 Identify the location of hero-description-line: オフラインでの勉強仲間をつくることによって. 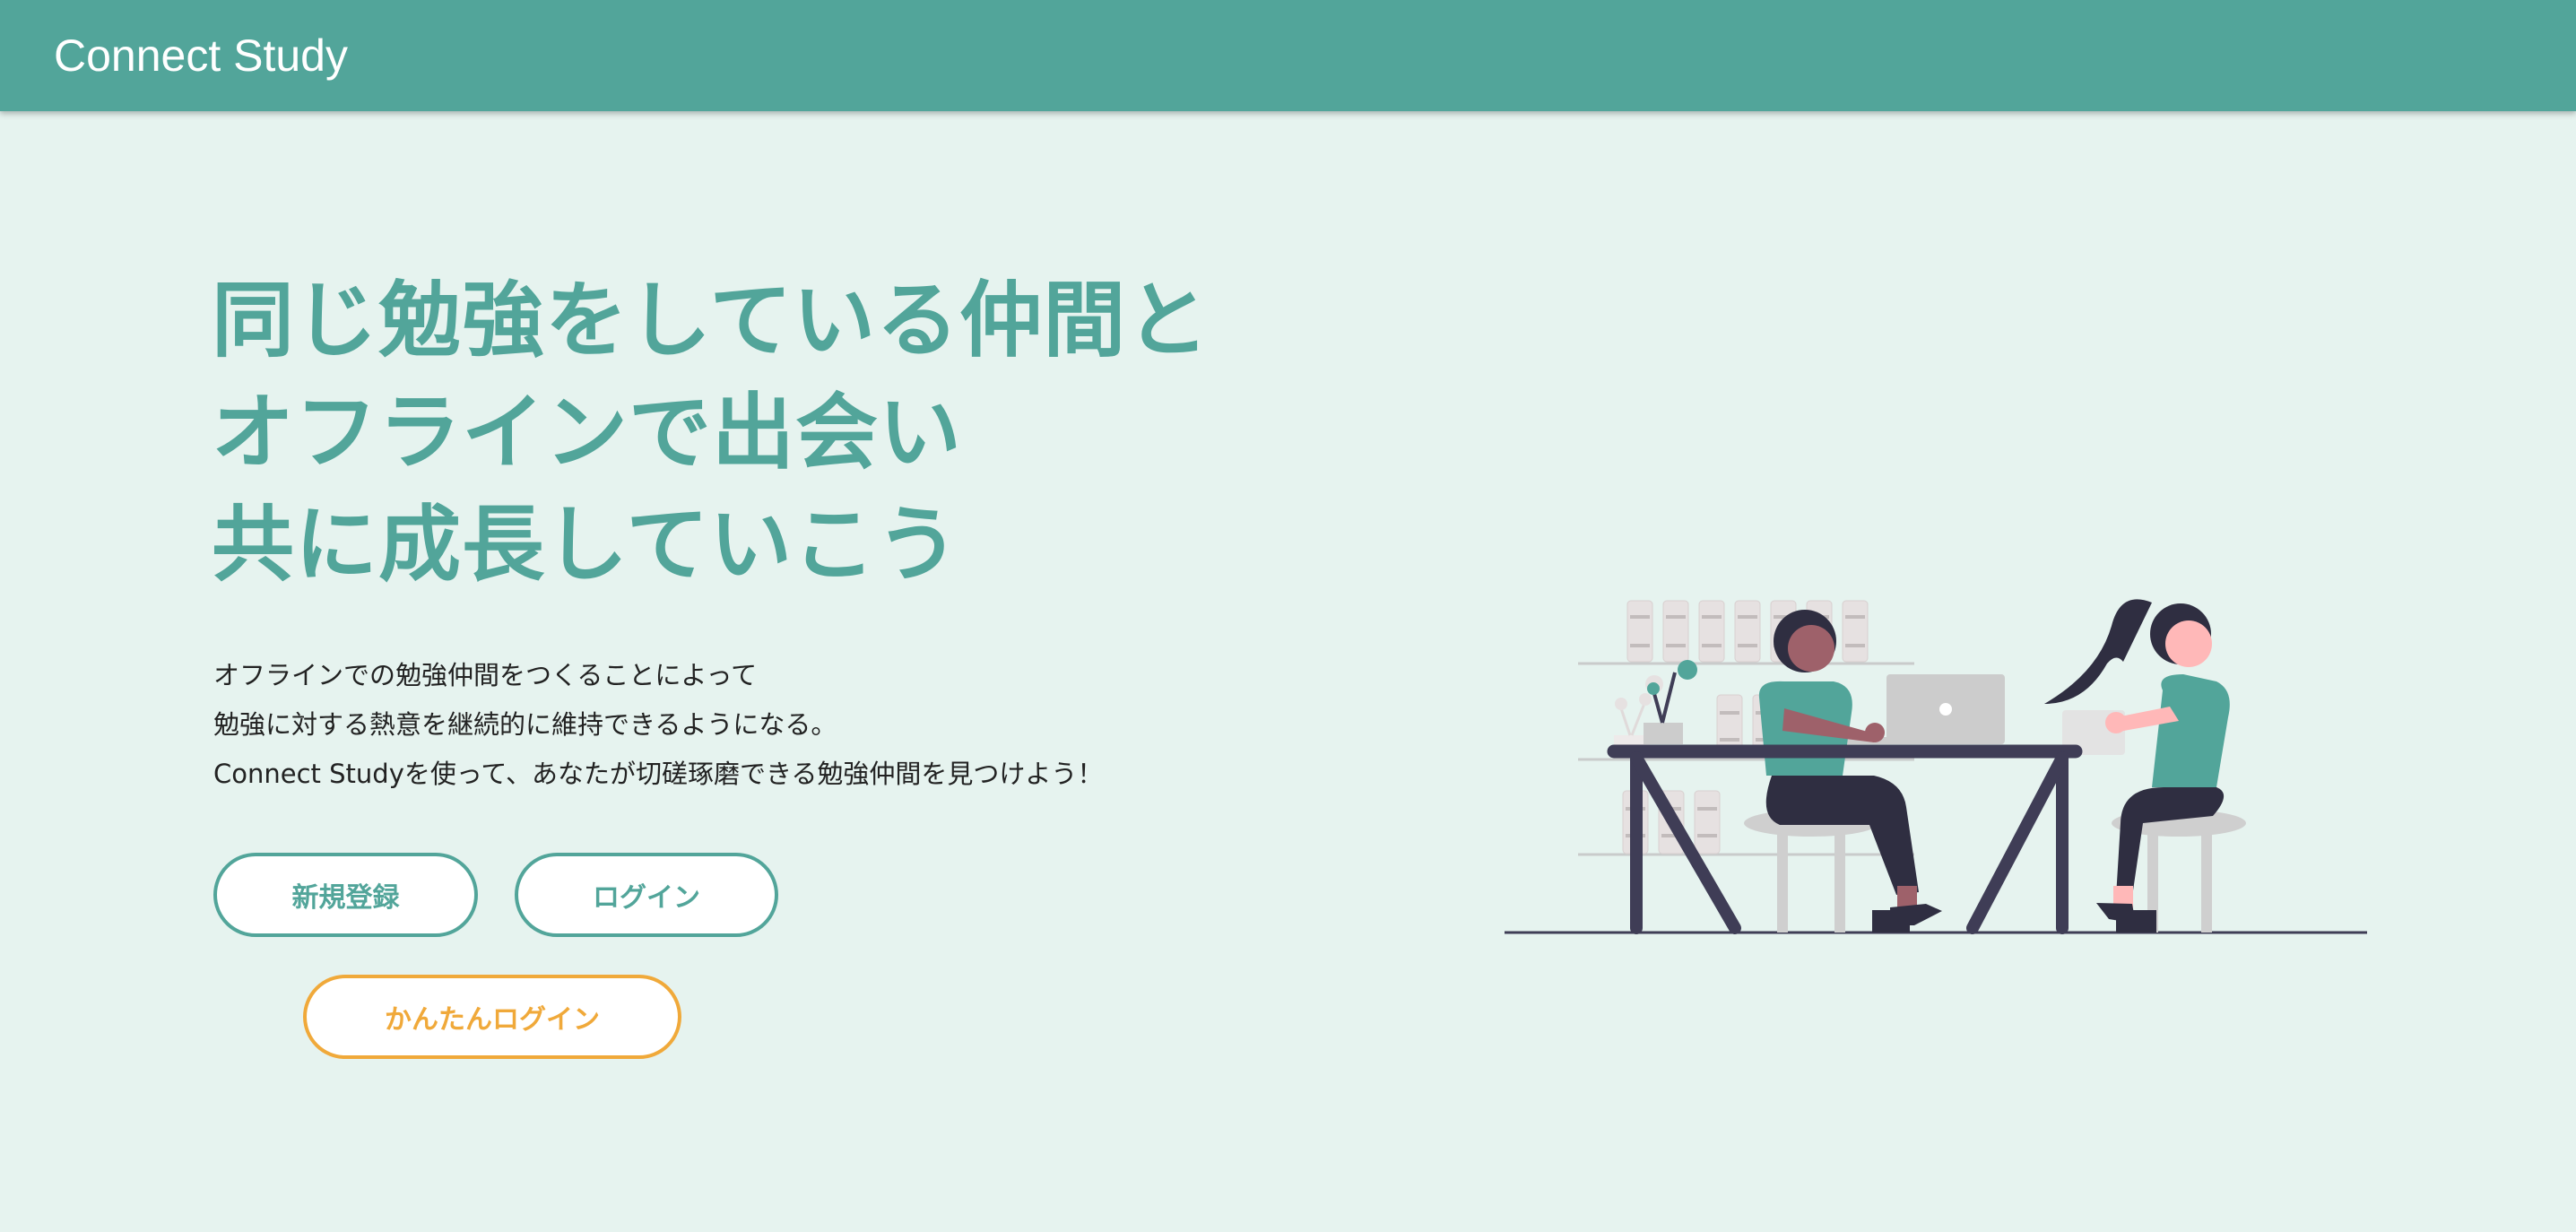
(485, 675).